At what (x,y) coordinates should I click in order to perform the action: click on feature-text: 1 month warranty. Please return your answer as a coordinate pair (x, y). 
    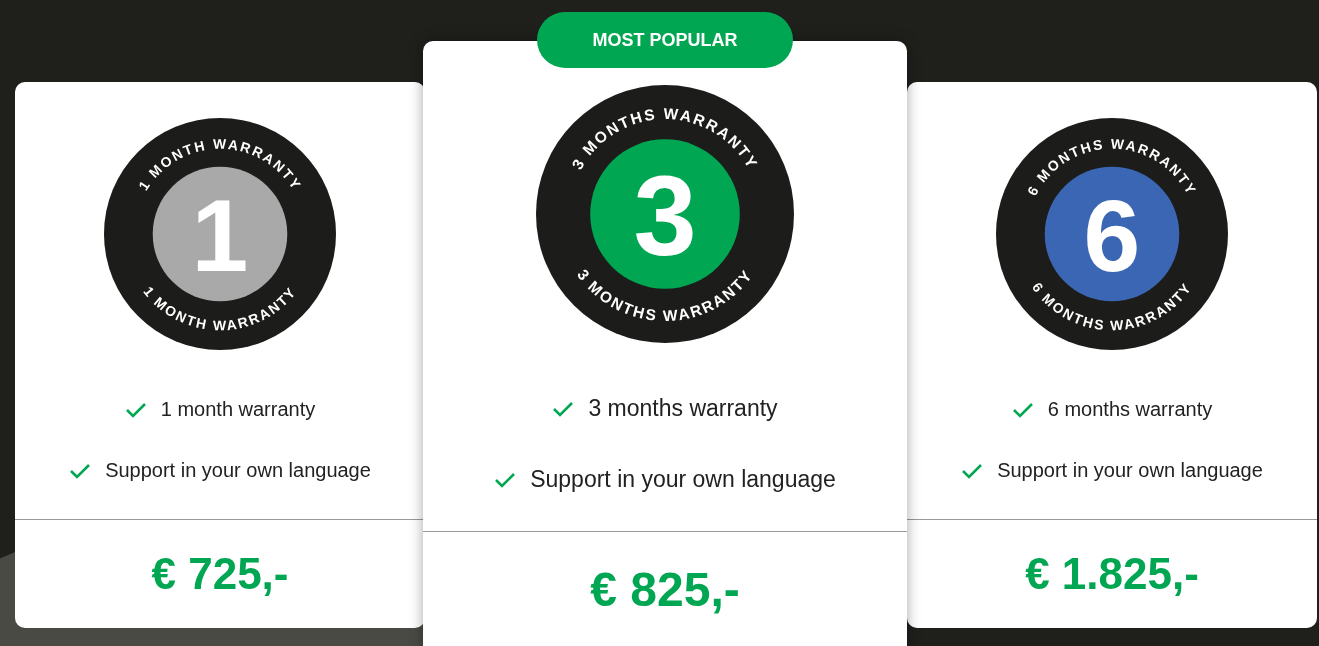
    Looking at the image, I should click on (238, 409).